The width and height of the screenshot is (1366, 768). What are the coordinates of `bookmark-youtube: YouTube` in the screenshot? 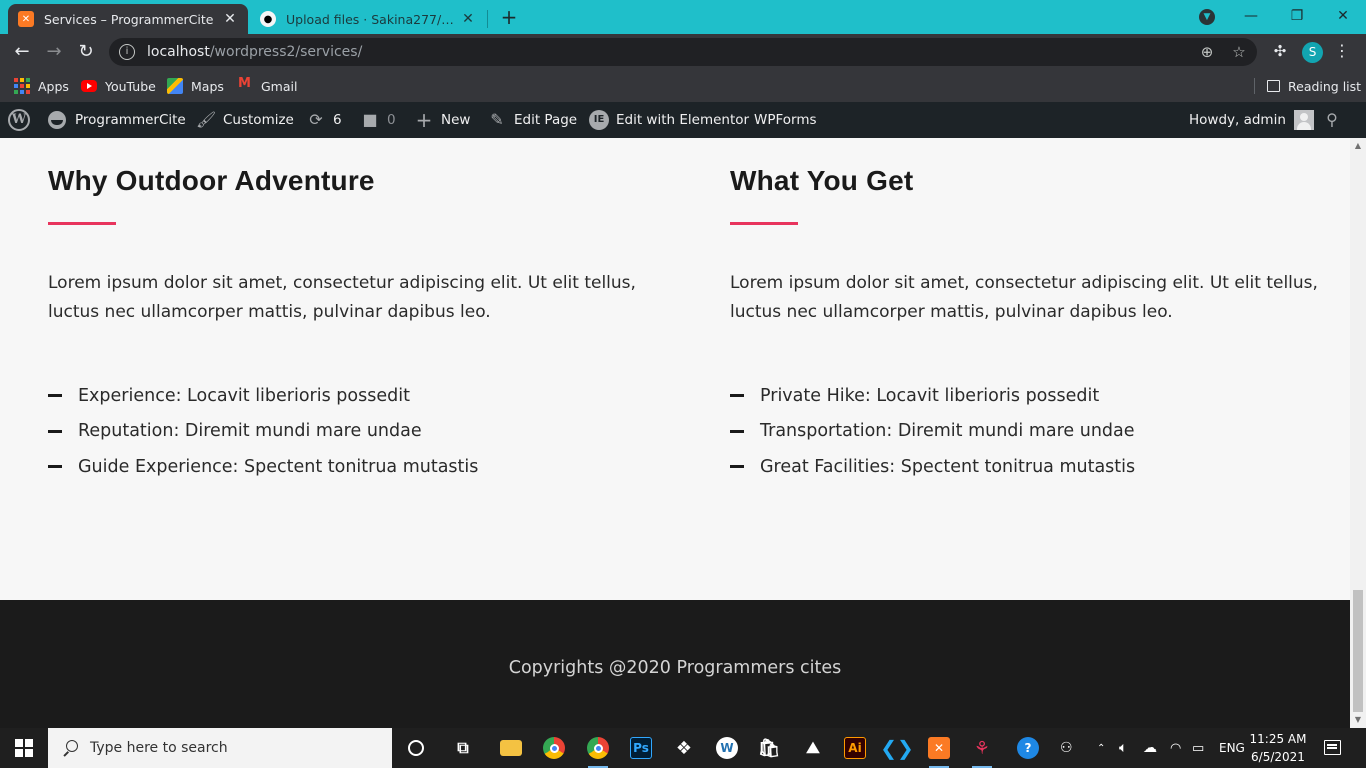 It's located at (118, 86).